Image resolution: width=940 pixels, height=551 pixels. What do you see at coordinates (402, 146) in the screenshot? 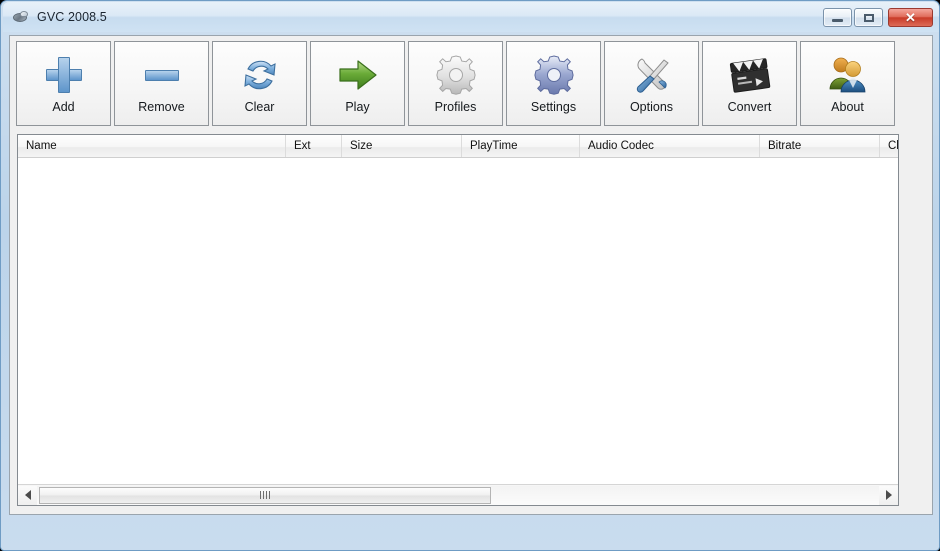
I see `column-header-size: Size` at bounding box center [402, 146].